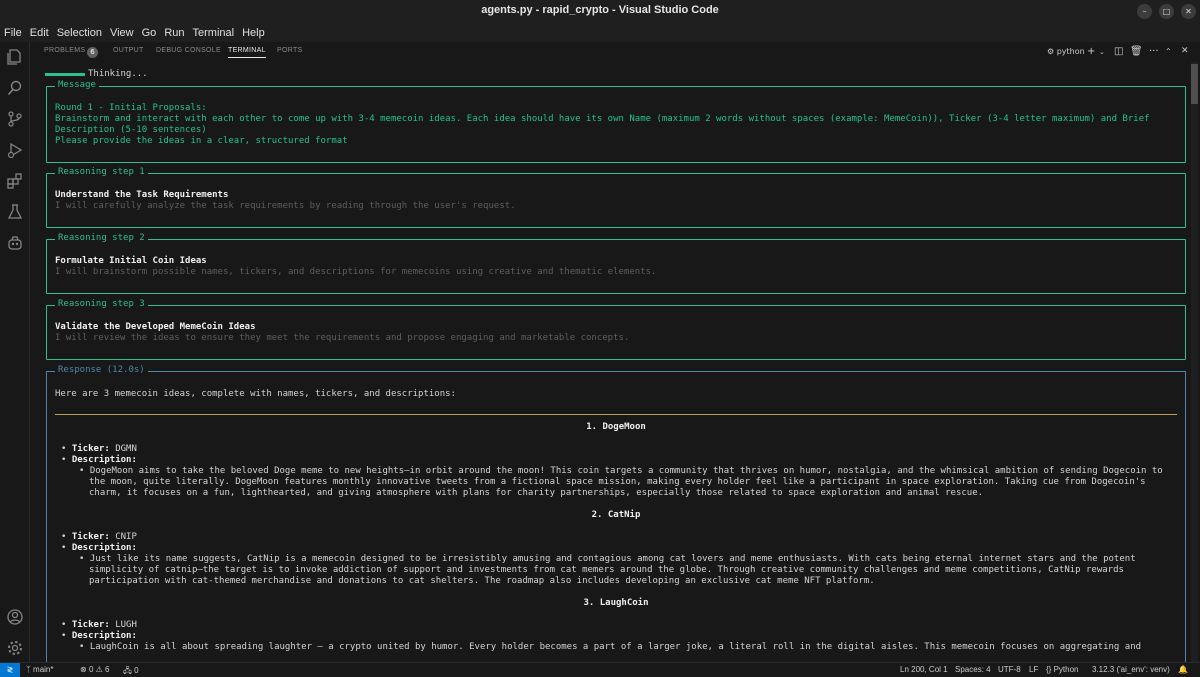  Describe the element at coordinates (15, 212) in the screenshot. I see `testing-icon` at that location.